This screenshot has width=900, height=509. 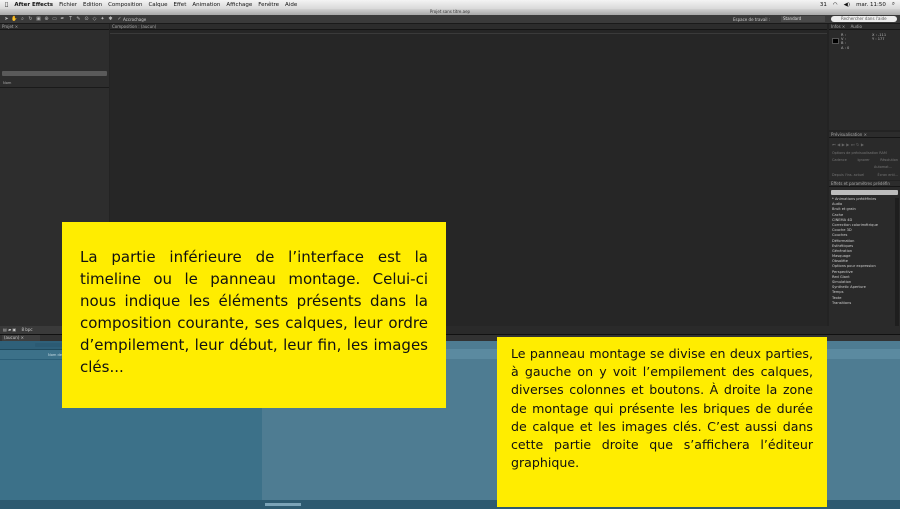 I want to click on project-column-name: Nom, so click(x=7, y=83).